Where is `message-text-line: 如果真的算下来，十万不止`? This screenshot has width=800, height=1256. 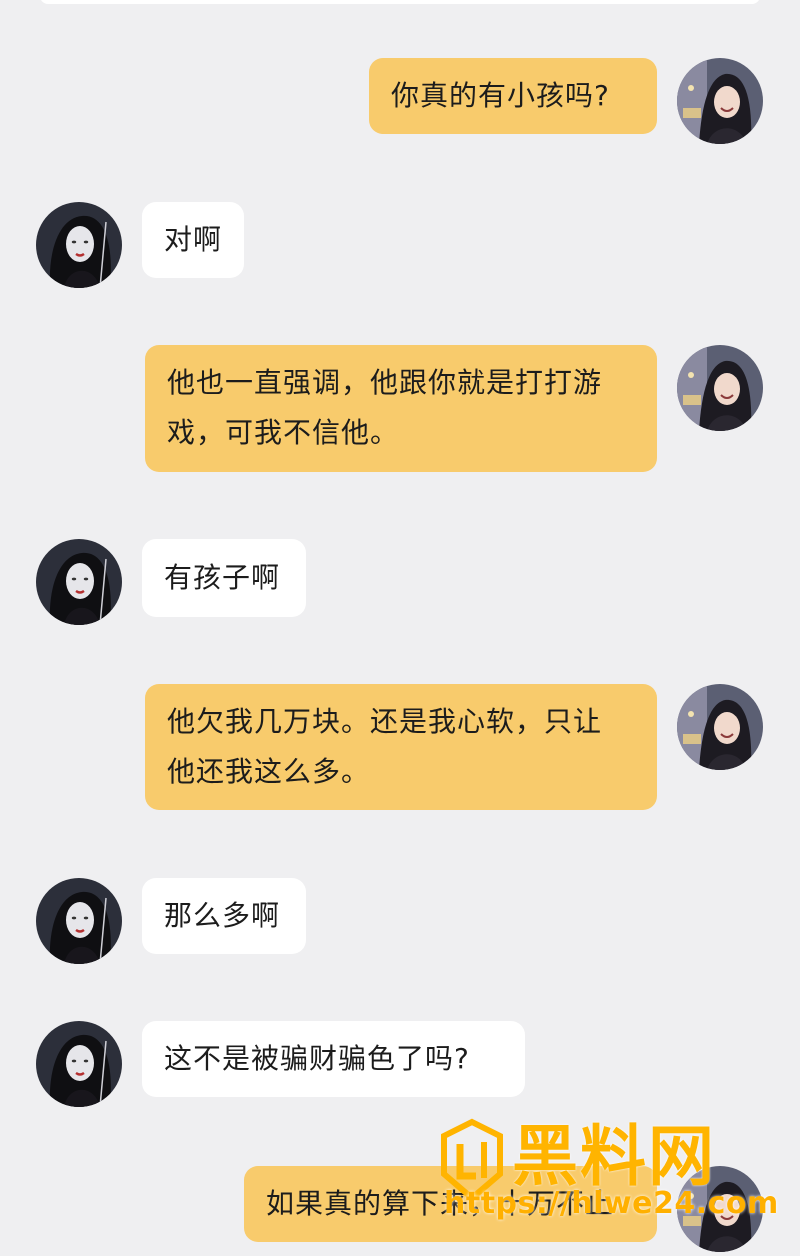
message-text-line: 如果真的算下来，十万不止 is located at coordinates (440, 1203).